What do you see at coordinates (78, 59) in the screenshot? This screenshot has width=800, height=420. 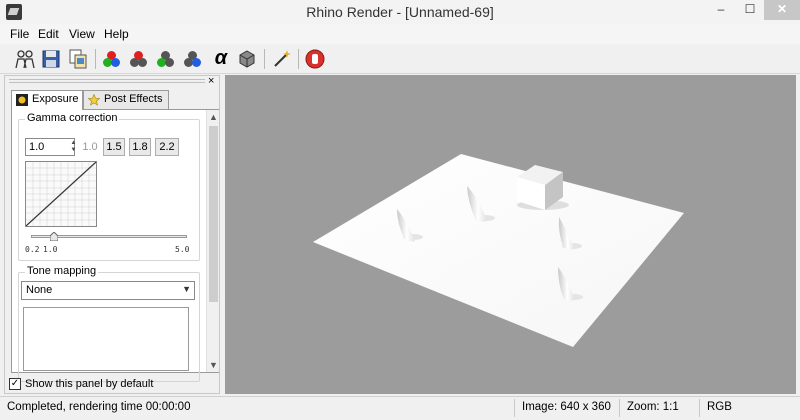 I see `copy-image-icon` at bounding box center [78, 59].